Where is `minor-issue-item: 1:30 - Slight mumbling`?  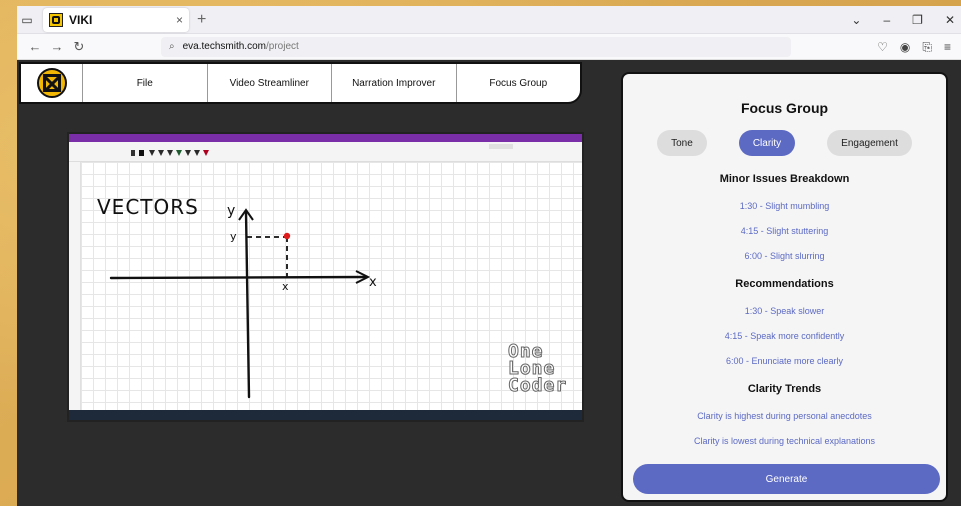
minor-issue-item: 1:30 - Slight mumbling is located at coordinates (784, 206).